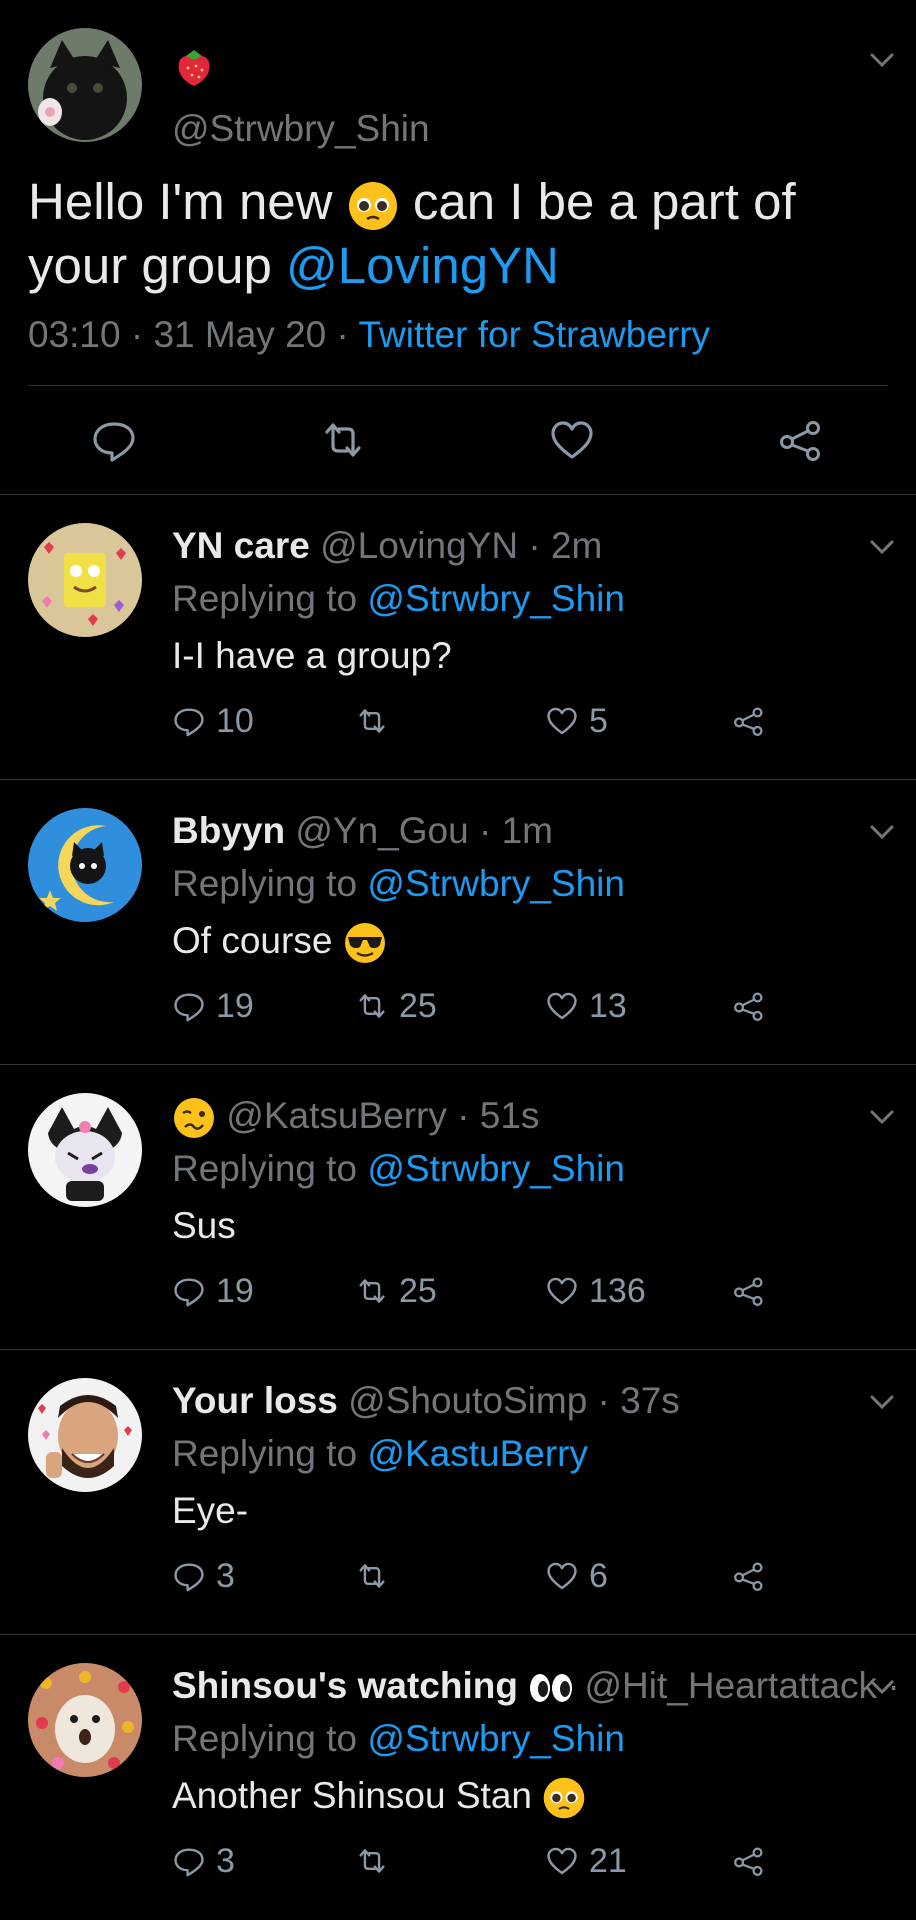 The width and height of the screenshot is (916, 1920). What do you see at coordinates (608, 1005) in the screenshot?
I see `like-count: 13` at bounding box center [608, 1005].